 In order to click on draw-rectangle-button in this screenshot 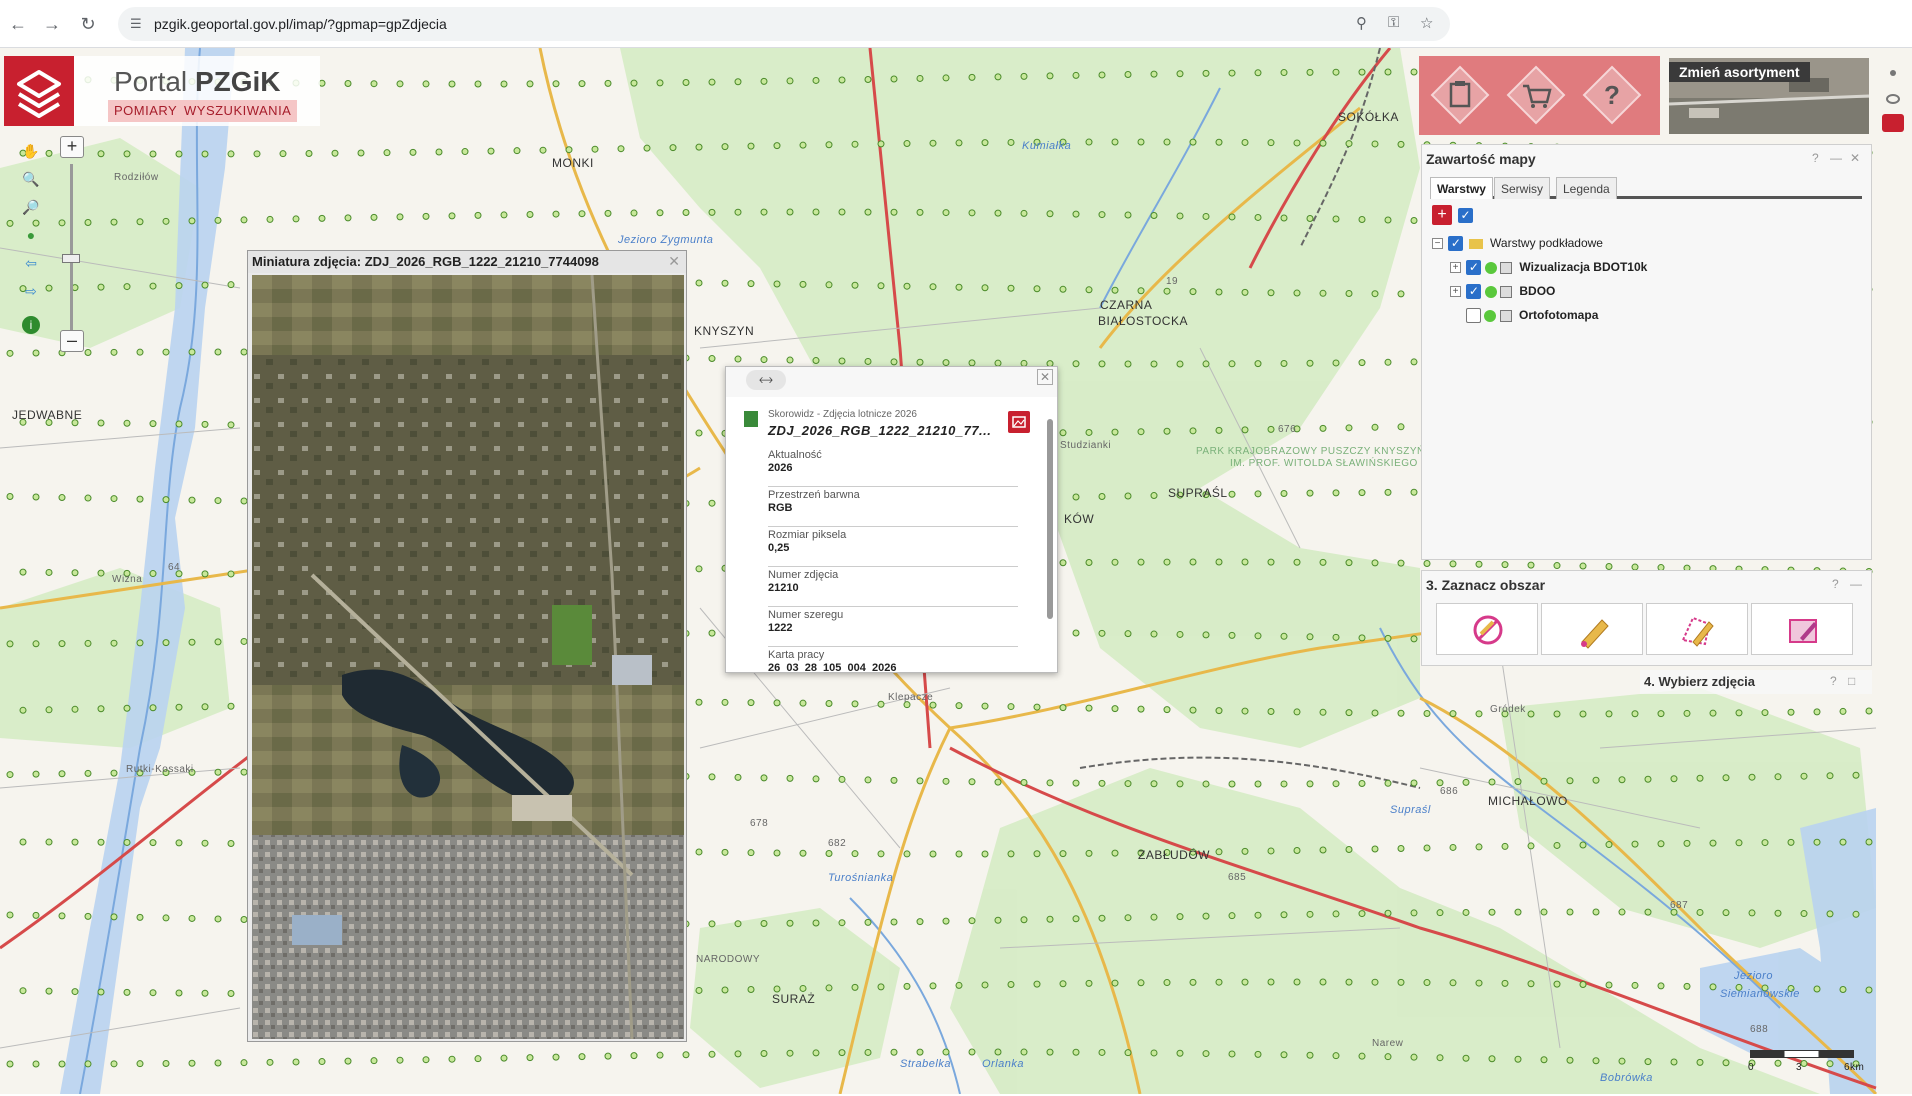, I will do `click(1802, 629)`.